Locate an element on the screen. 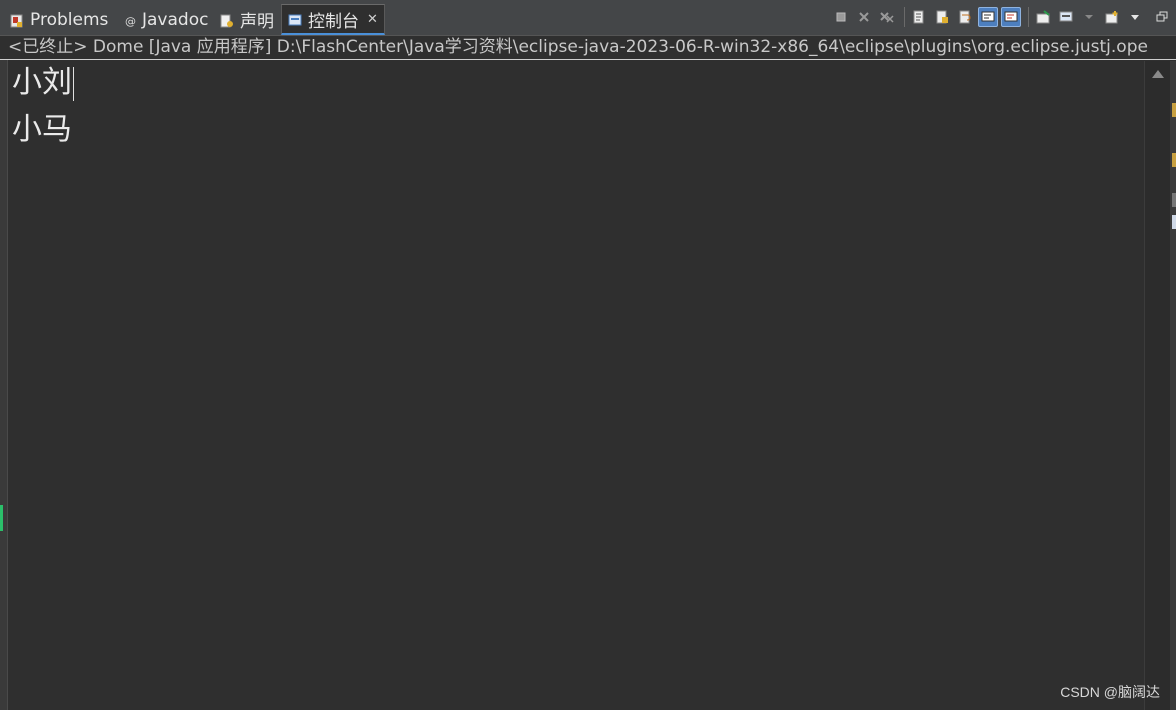 The height and width of the screenshot is (710, 1176). view-menu-icon is located at coordinates (1135, 17).